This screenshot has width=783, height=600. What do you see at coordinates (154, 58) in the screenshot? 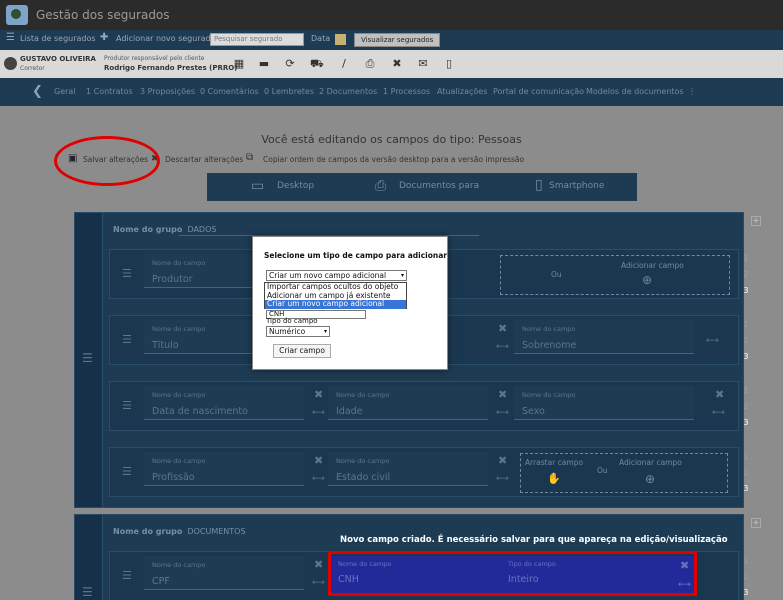
I see `producer-label: Produtor responsável pelo cliente` at bounding box center [154, 58].